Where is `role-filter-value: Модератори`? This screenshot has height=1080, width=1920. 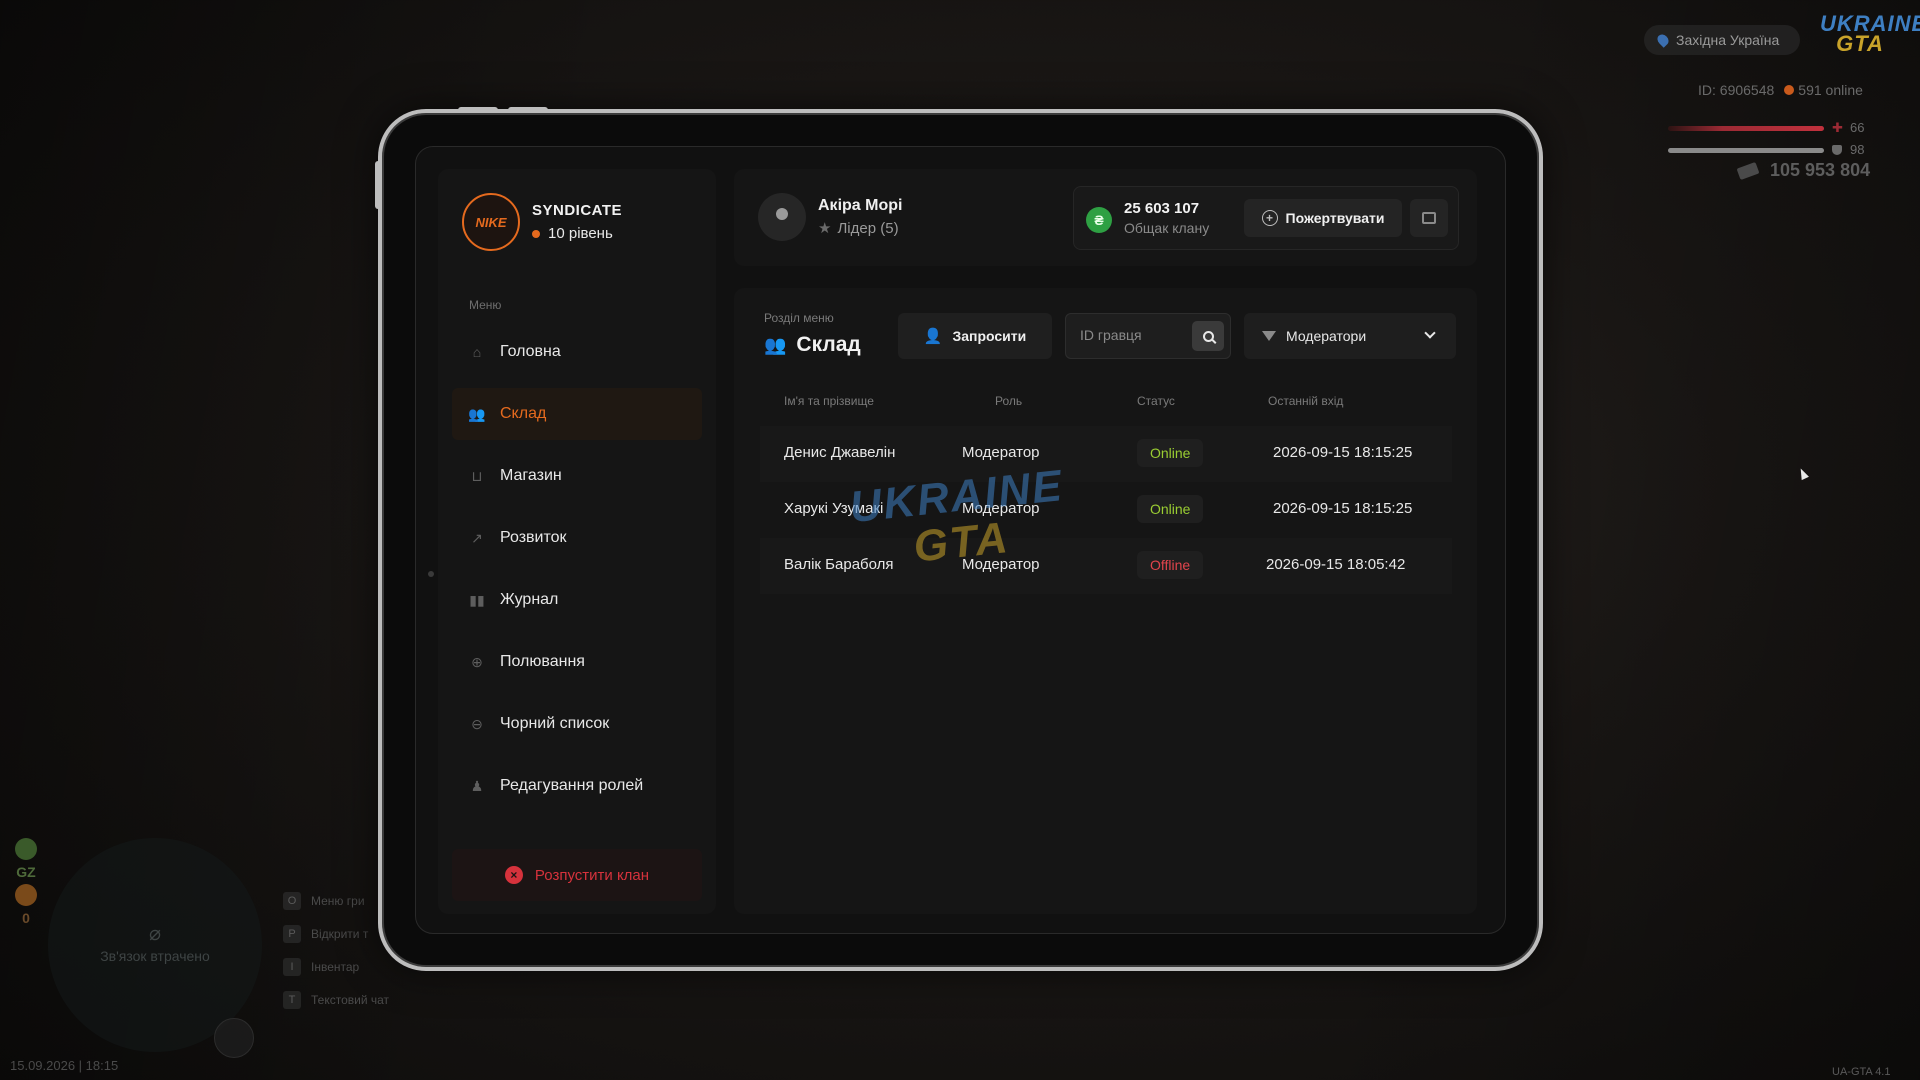 role-filter-value: Модератори is located at coordinates (1326, 336).